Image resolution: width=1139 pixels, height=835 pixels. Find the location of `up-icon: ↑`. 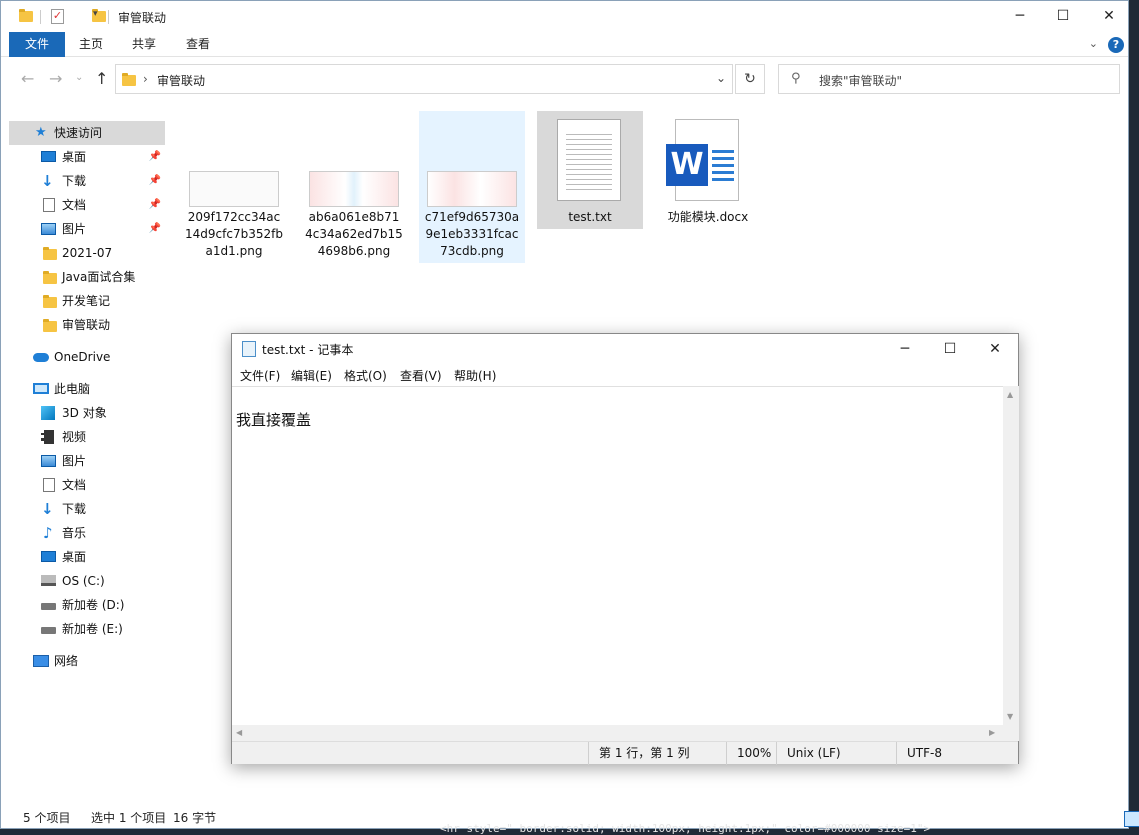

up-icon: ↑ is located at coordinates (101, 78).